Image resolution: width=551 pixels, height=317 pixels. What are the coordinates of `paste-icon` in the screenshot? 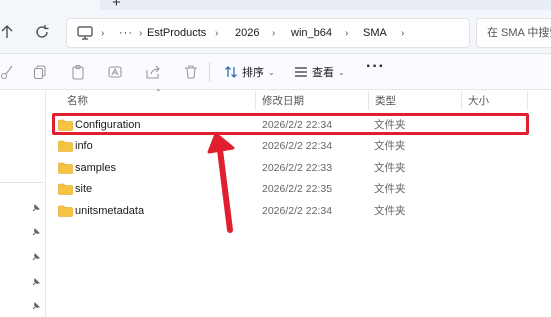 It's located at (78, 72).